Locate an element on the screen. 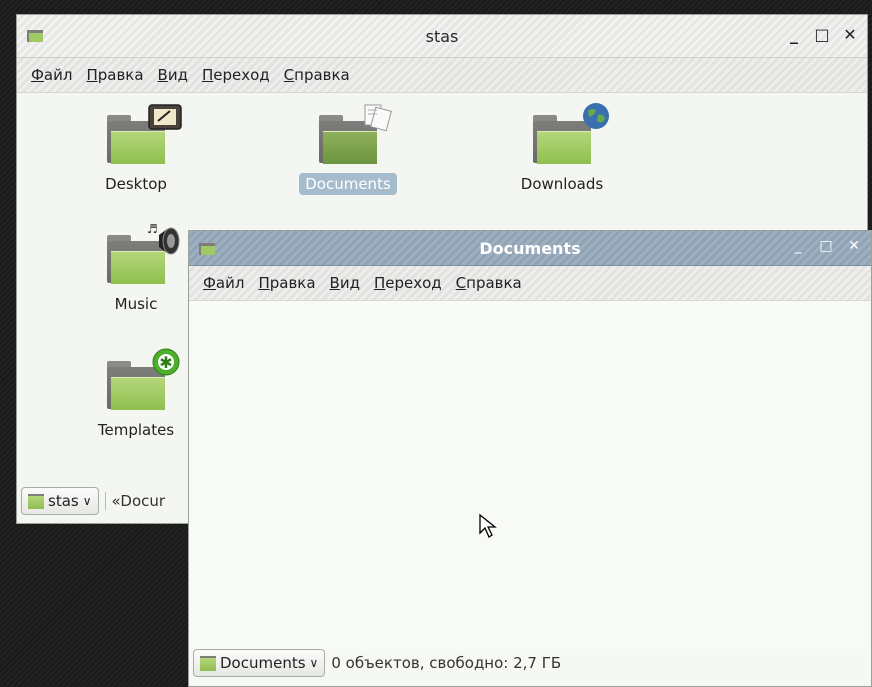 The width and height of the screenshot is (872, 687). window-titlebar: stas _ □ ✕ is located at coordinates (442, 36).